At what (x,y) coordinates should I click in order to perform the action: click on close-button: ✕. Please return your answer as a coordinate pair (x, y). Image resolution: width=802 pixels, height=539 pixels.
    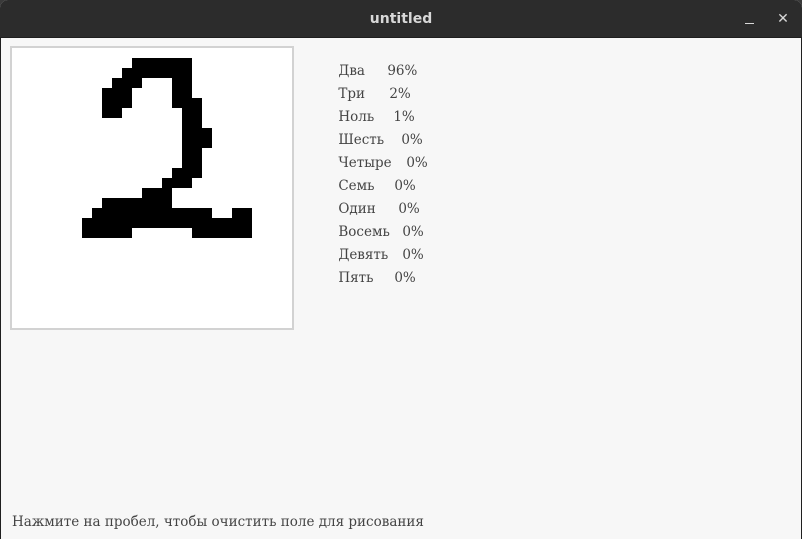
    Looking at the image, I should click on (783, 19).